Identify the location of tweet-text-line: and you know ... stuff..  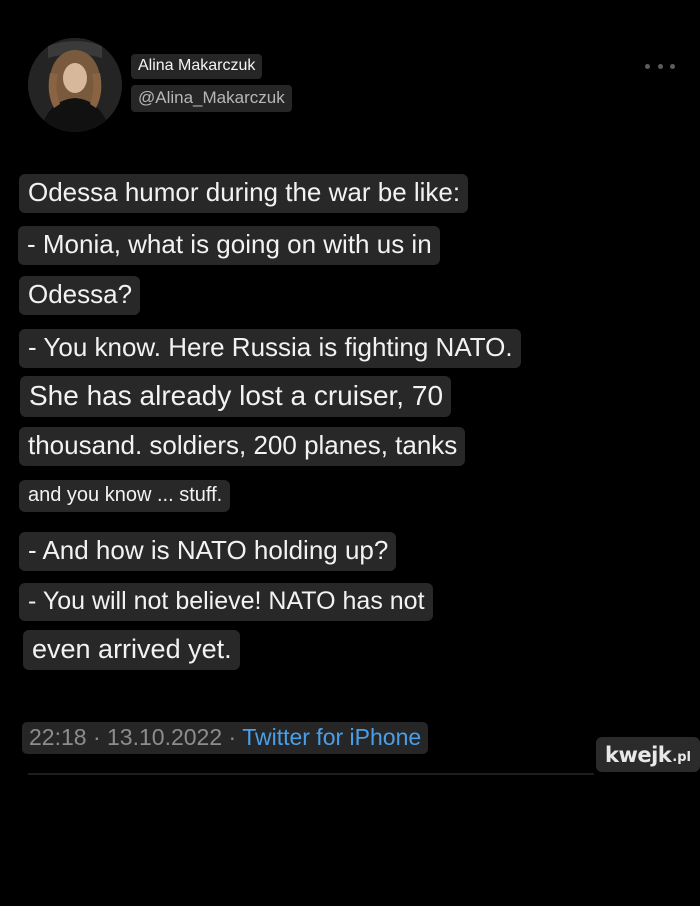
(125, 496).